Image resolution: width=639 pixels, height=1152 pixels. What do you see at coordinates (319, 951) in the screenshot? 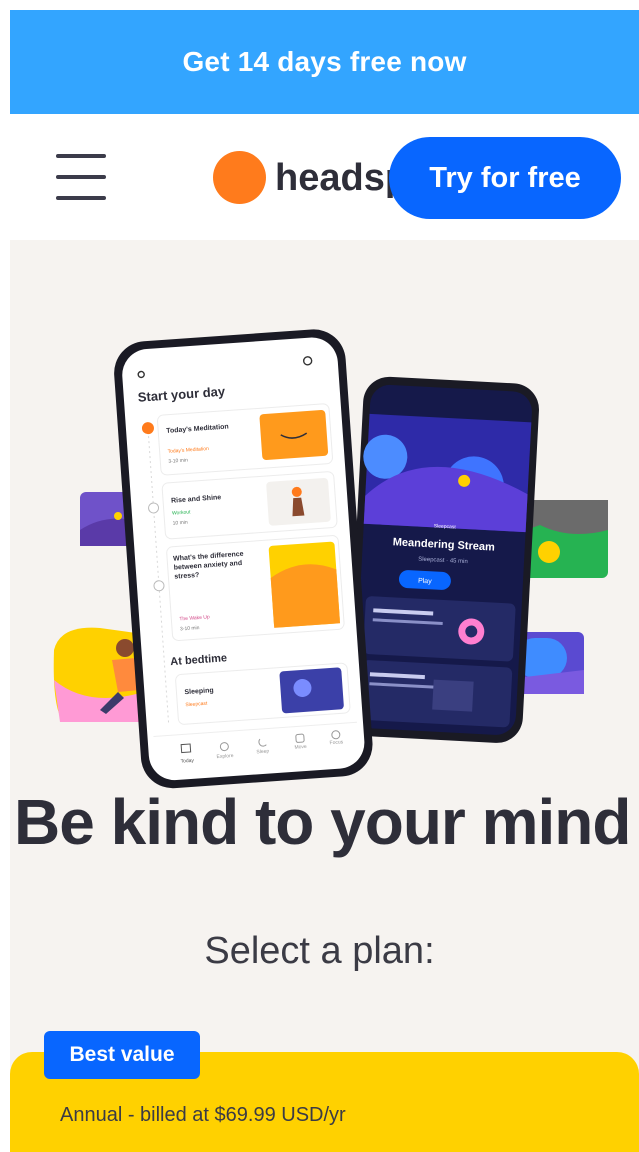
I see `select-plan-heading: Select a plan:` at bounding box center [319, 951].